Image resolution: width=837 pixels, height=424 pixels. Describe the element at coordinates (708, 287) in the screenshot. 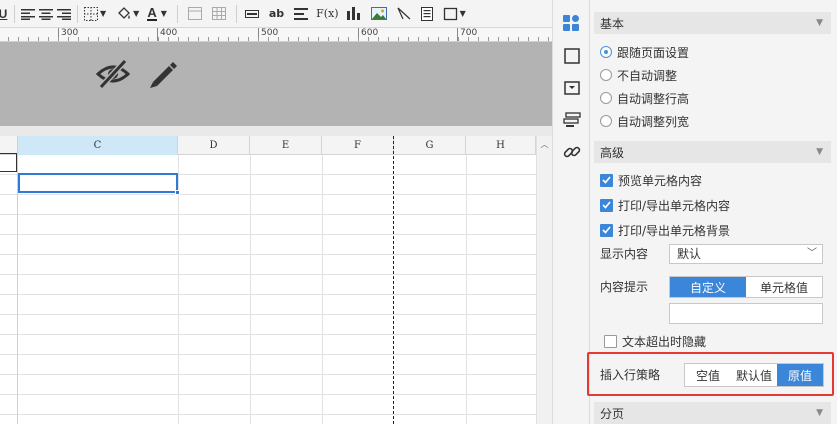

I see `hint-option-custom: 自定义` at that location.